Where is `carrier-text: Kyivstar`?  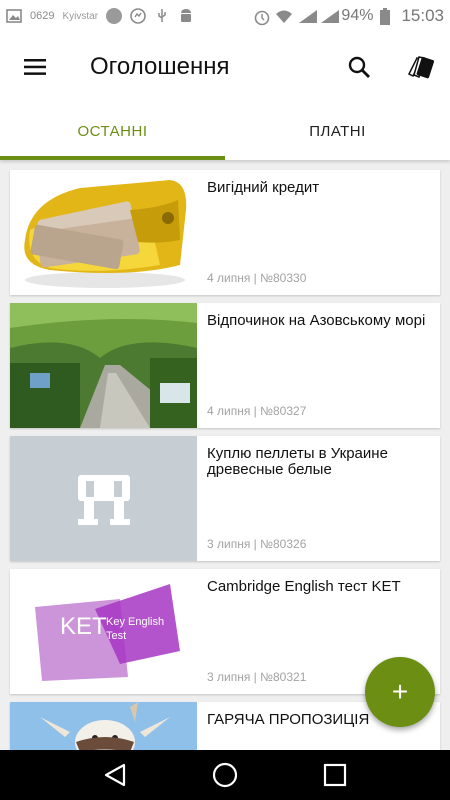 carrier-text: Kyivstar is located at coordinates (80, 16).